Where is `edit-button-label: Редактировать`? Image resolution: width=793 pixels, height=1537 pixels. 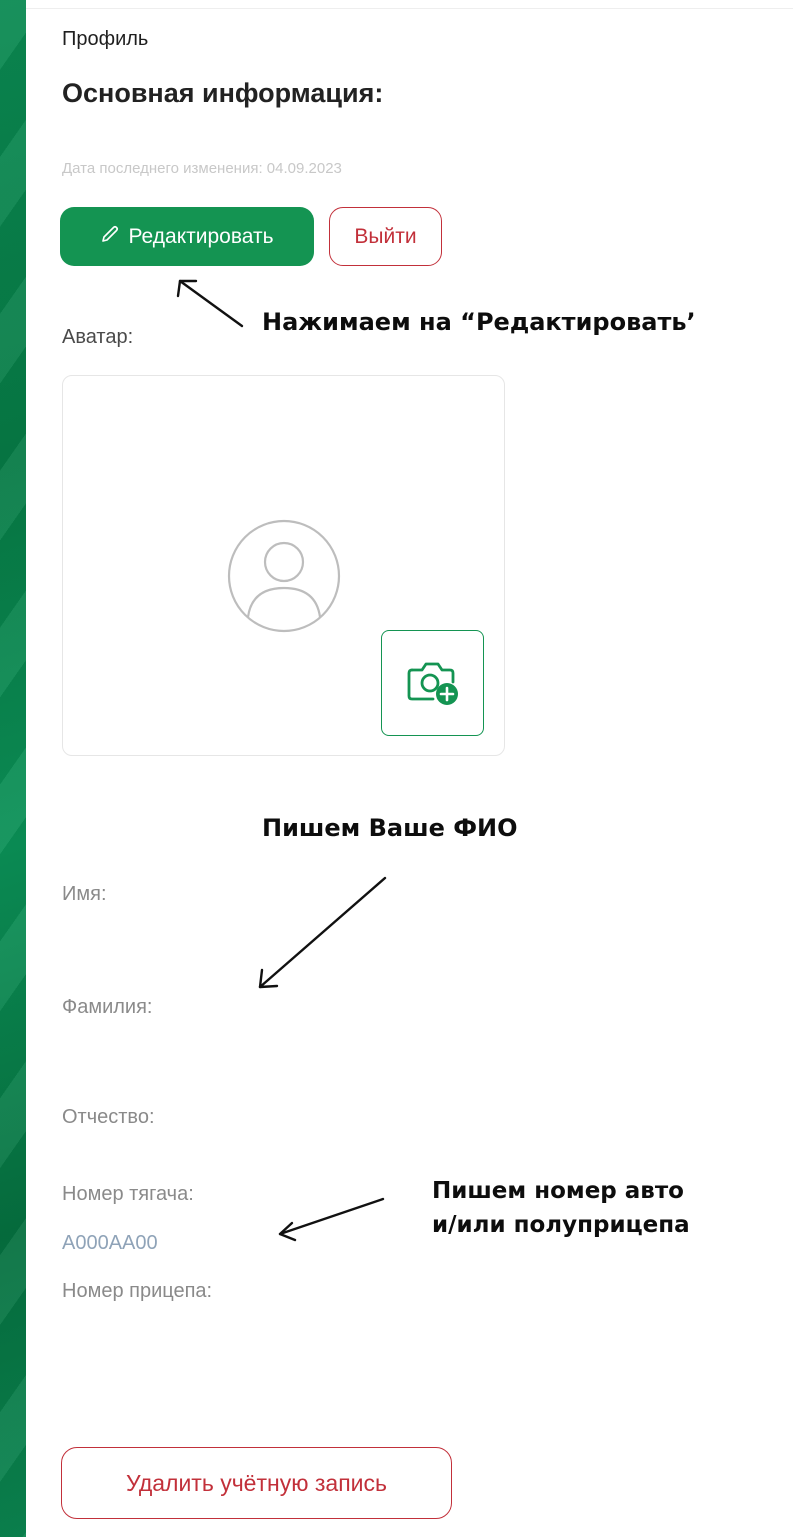 edit-button-label: Редактировать is located at coordinates (201, 236).